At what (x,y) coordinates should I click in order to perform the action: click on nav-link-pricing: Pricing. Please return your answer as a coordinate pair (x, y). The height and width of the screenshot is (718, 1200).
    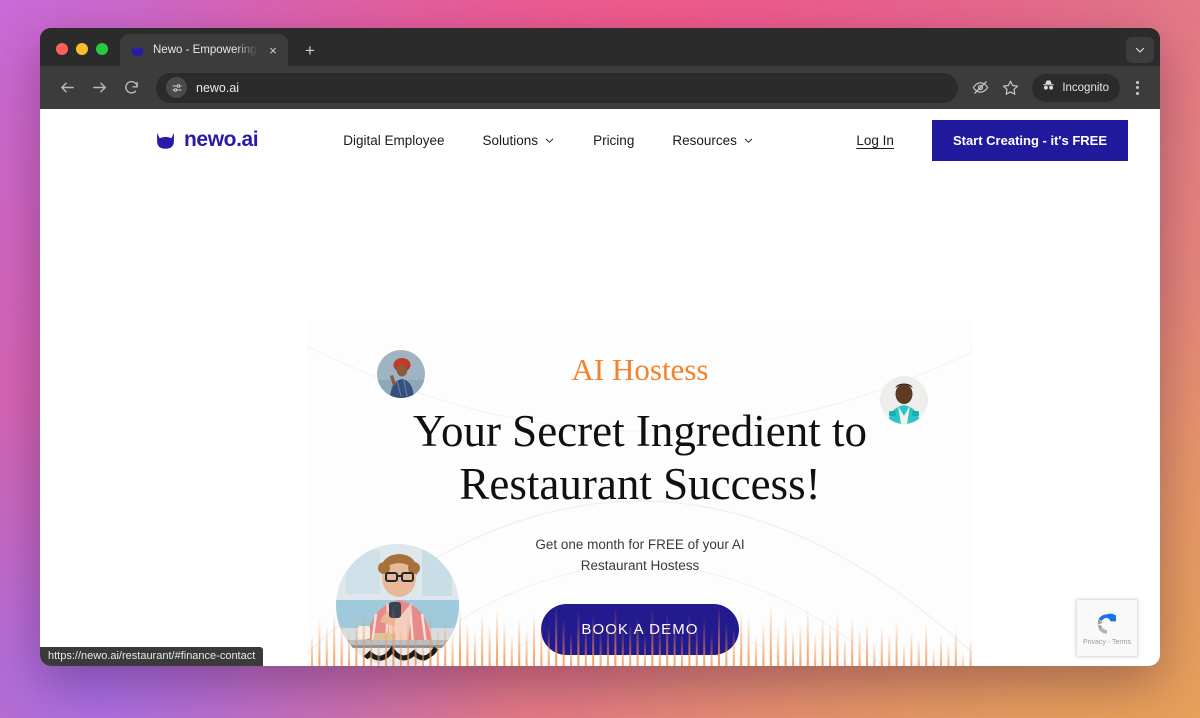
    Looking at the image, I should click on (613, 140).